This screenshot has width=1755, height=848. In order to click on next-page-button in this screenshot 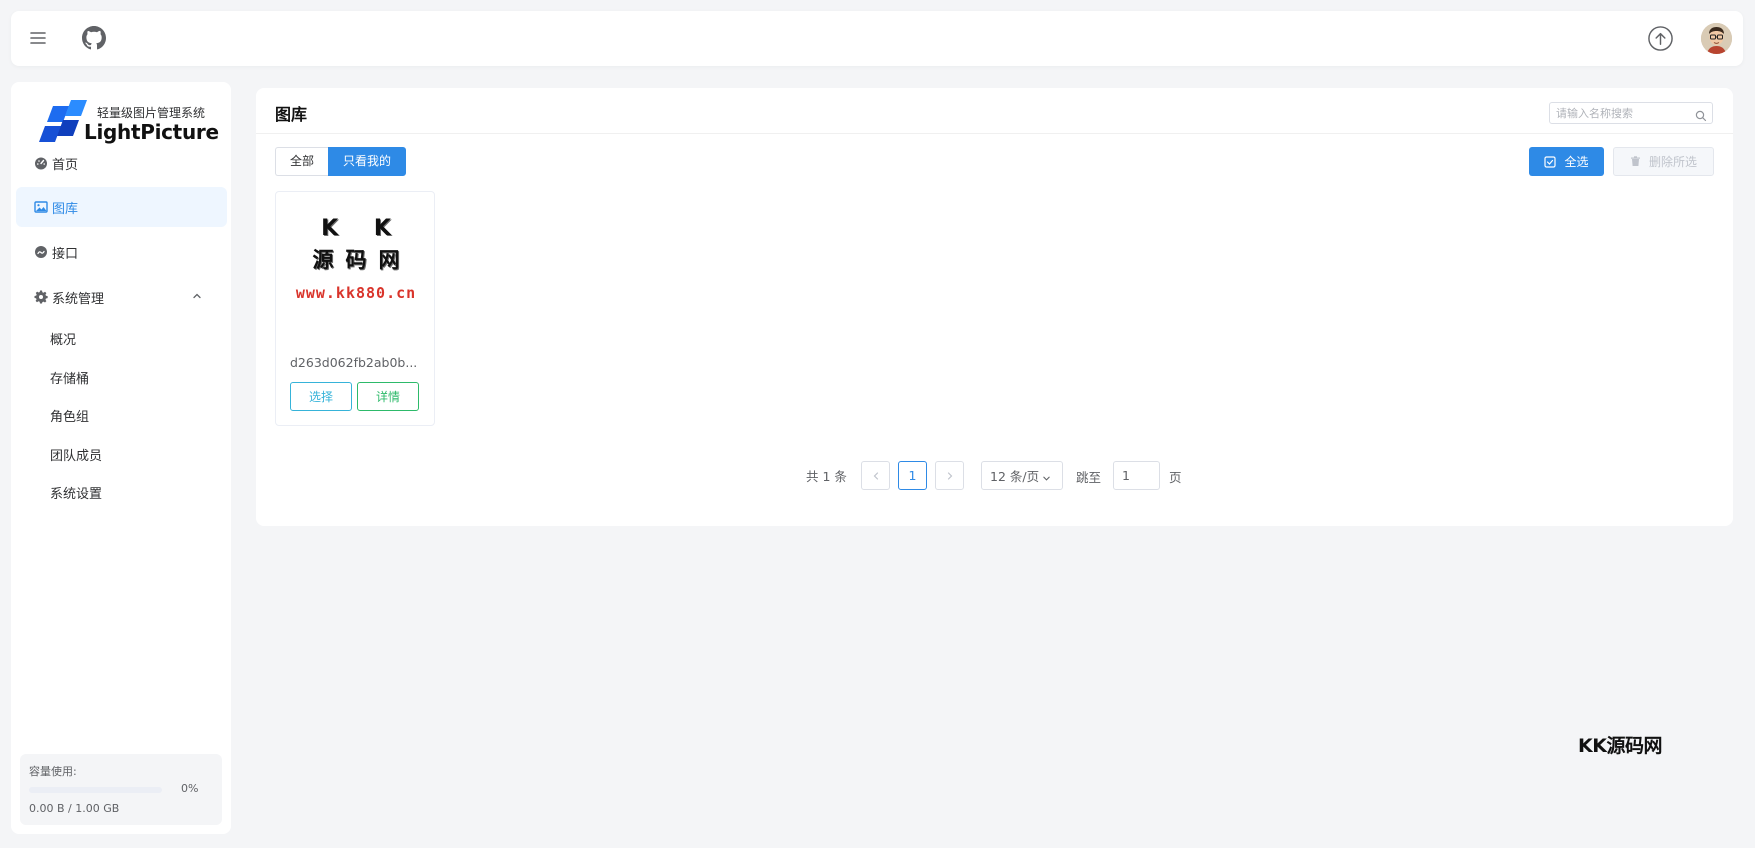, I will do `click(949, 475)`.